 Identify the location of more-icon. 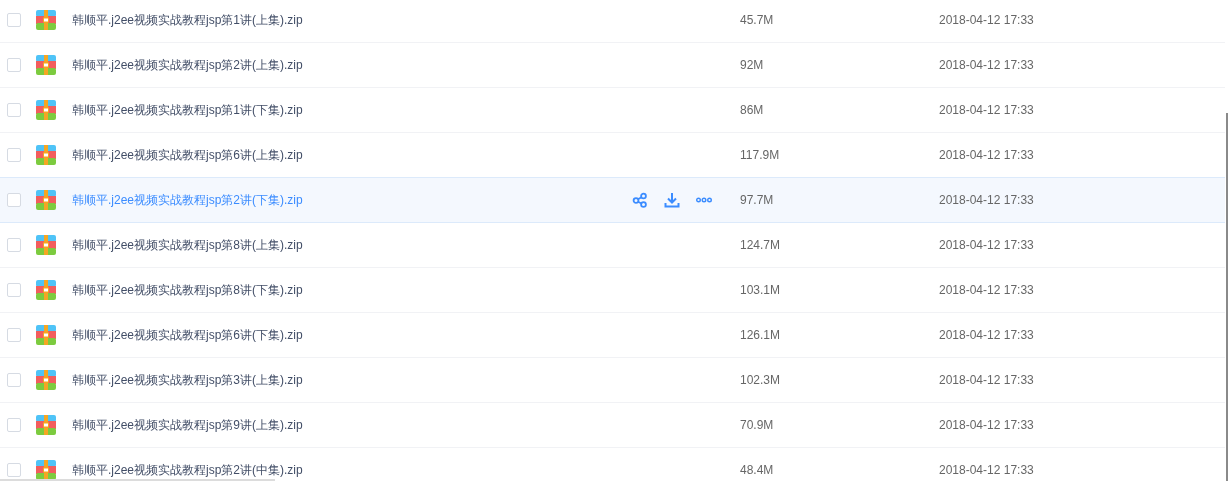
(704, 200).